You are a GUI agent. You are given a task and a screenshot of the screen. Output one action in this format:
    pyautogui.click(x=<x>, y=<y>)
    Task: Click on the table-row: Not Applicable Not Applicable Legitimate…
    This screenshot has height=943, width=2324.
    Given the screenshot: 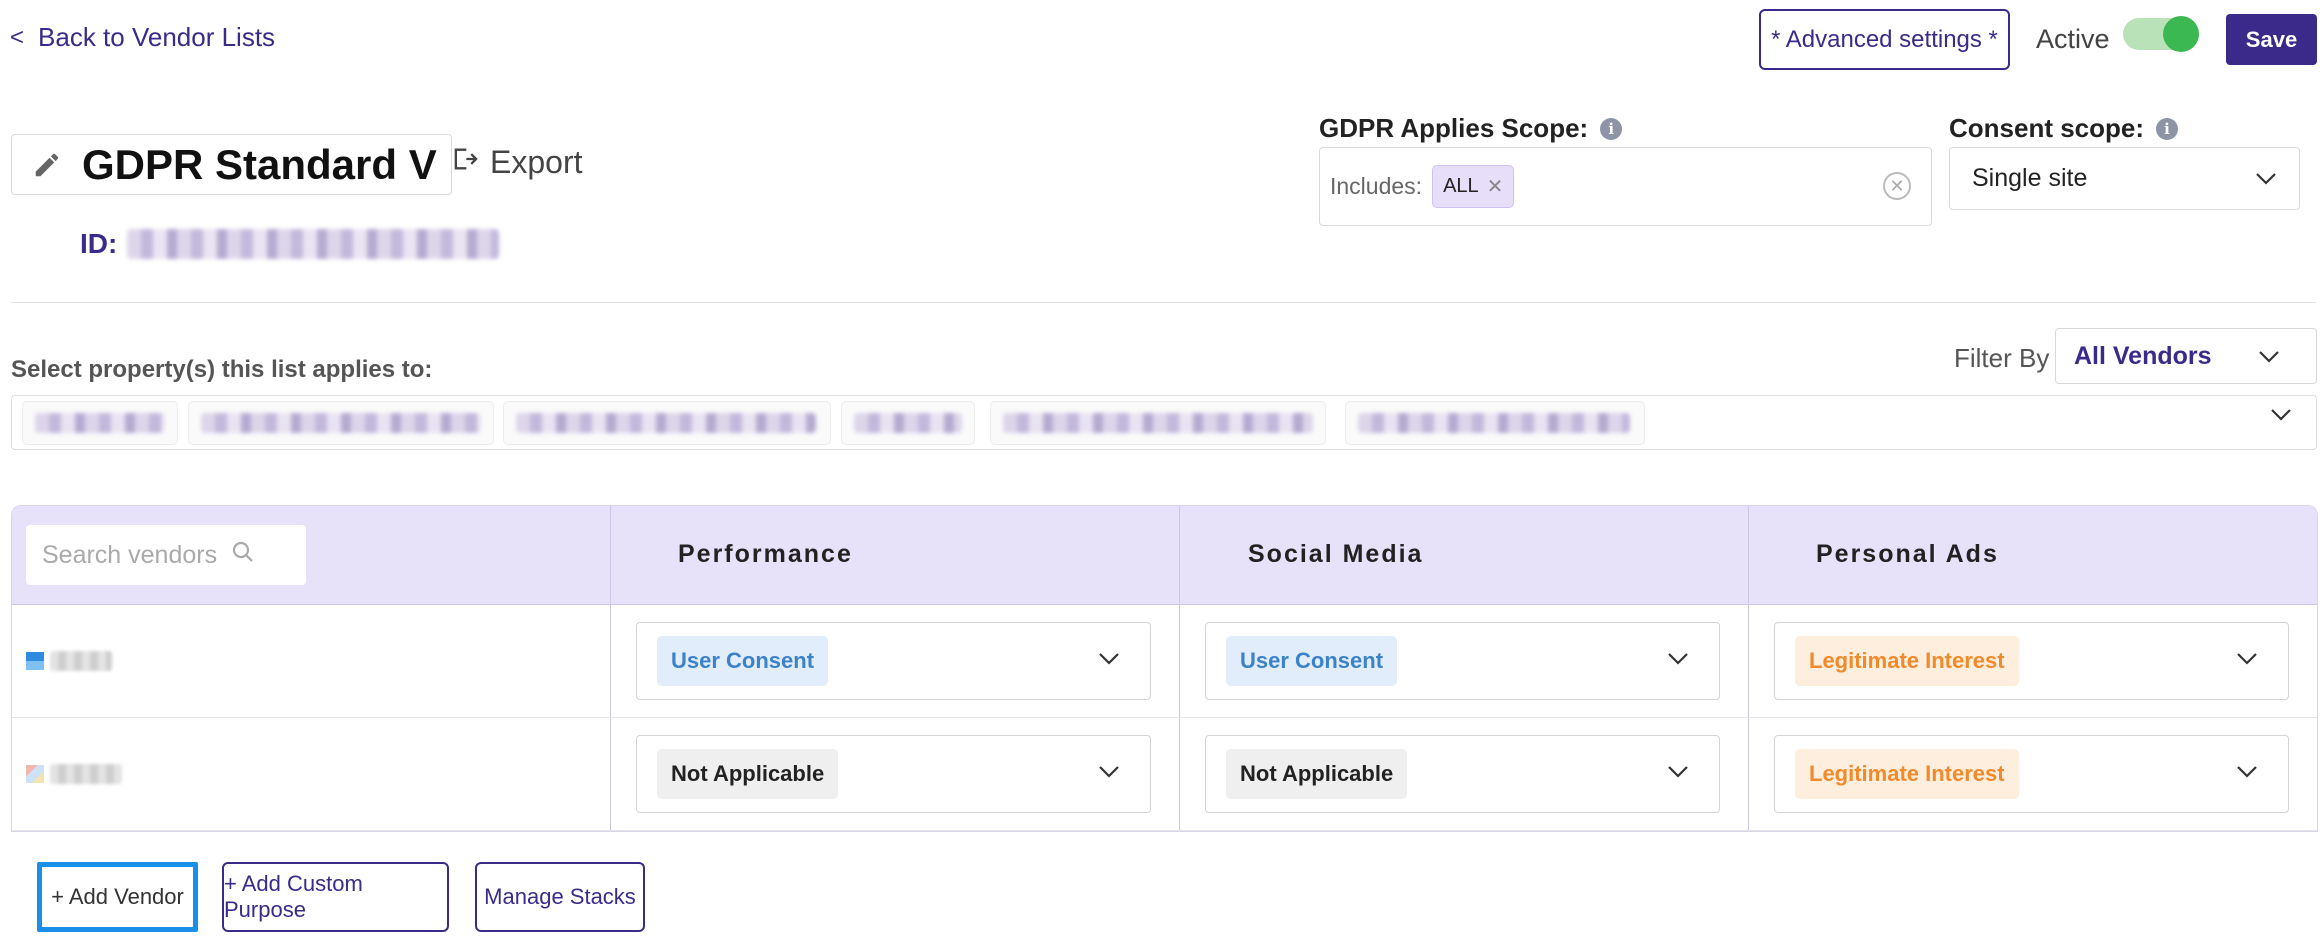 What is the action you would take?
    pyautogui.click(x=1164, y=774)
    